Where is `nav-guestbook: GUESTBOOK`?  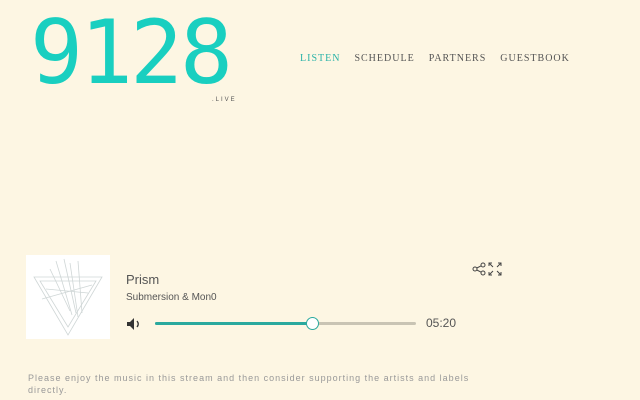 nav-guestbook: GUESTBOOK is located at coordinates (535, 58).